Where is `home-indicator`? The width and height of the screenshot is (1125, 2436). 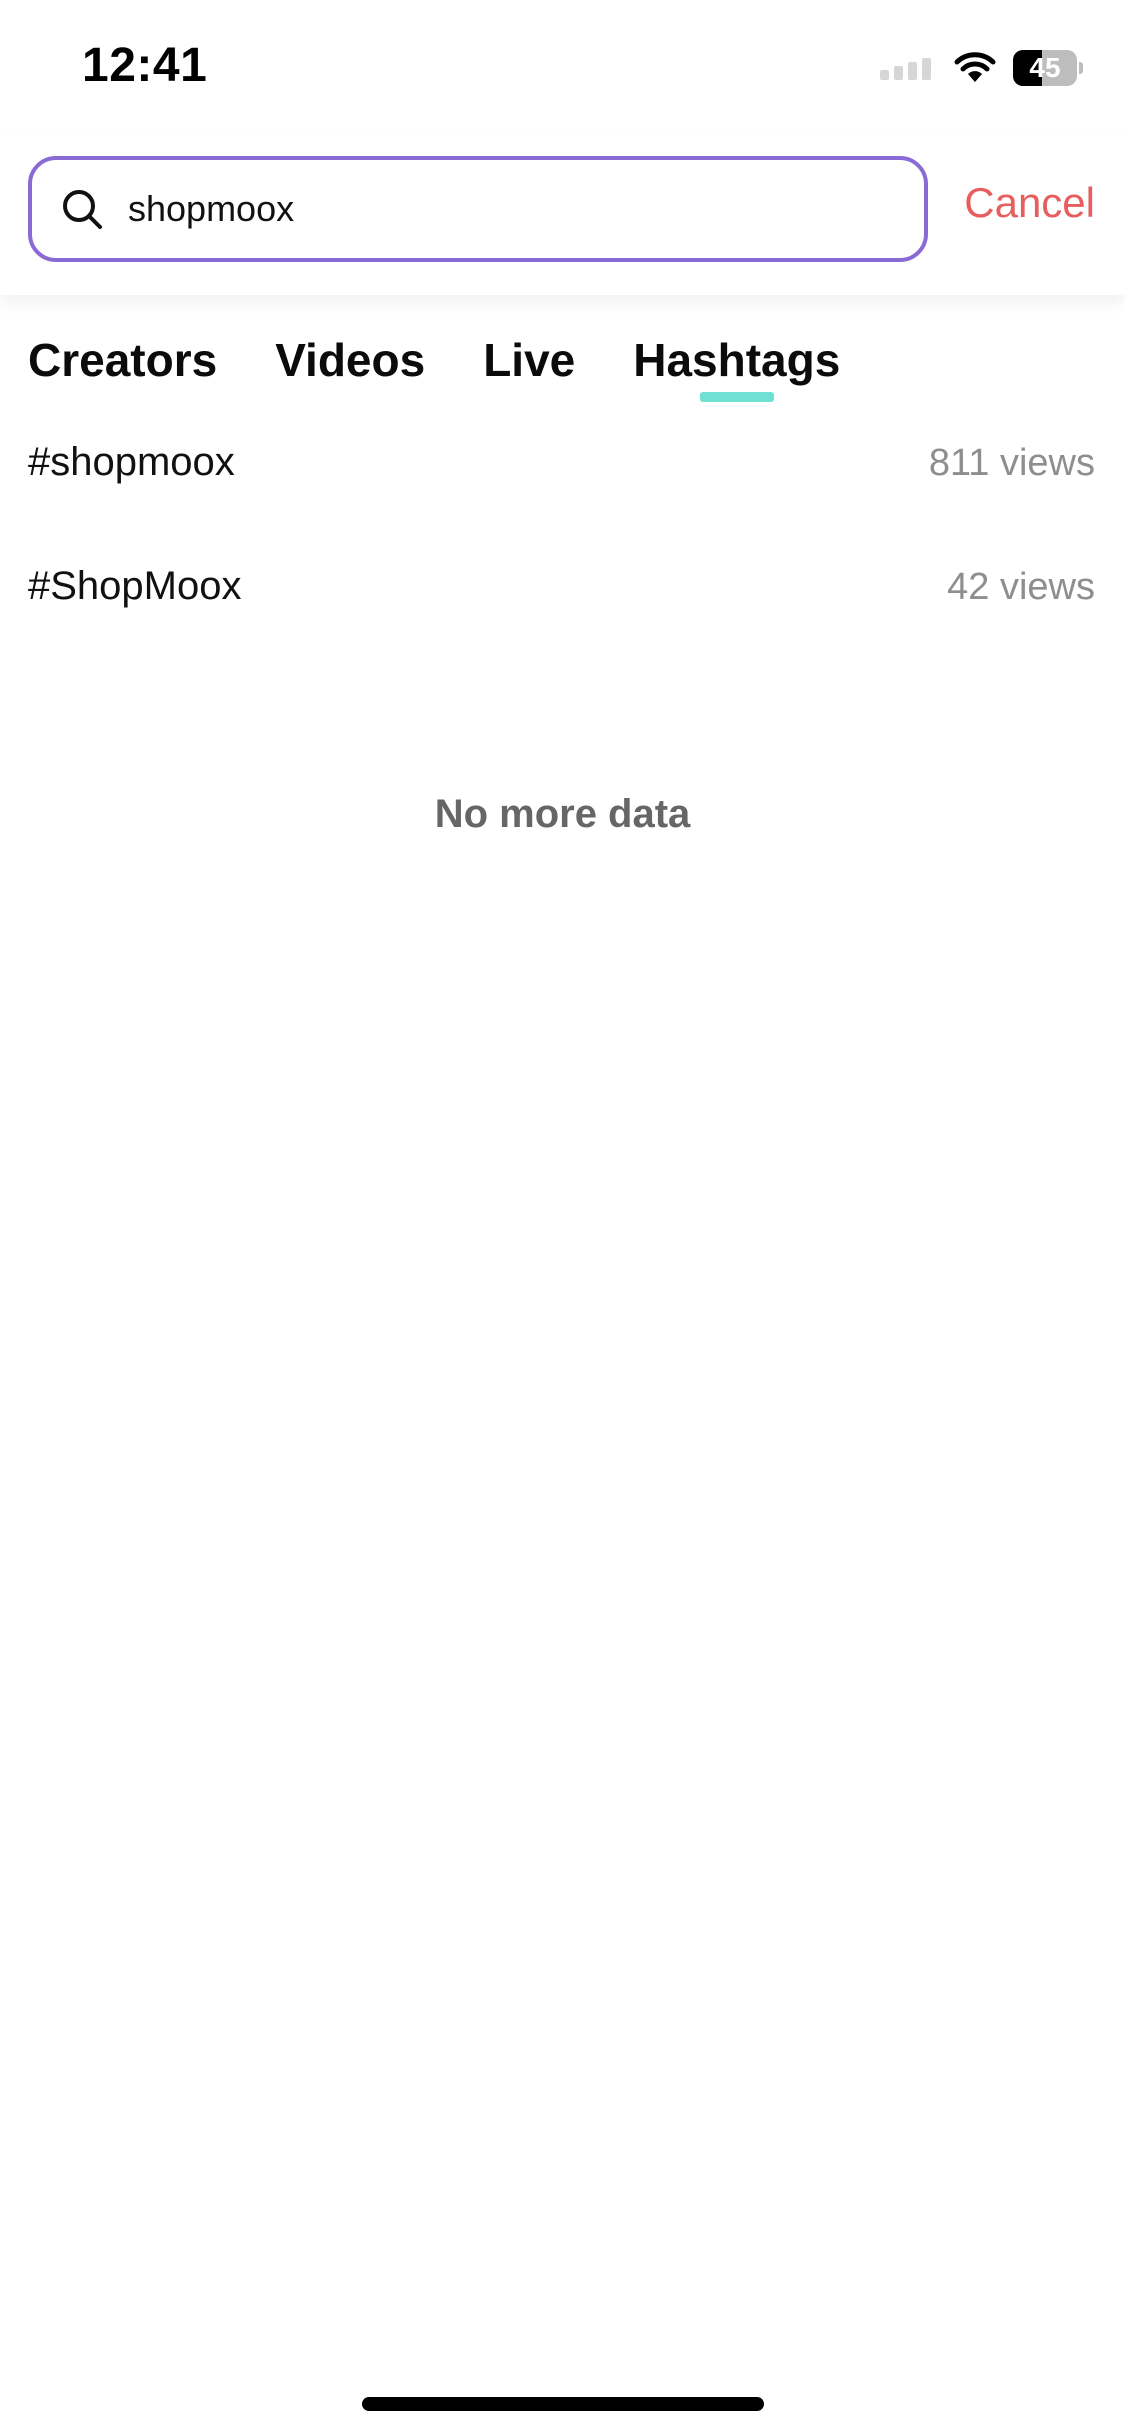
home-indicator is located at coordinates (563, 2404).